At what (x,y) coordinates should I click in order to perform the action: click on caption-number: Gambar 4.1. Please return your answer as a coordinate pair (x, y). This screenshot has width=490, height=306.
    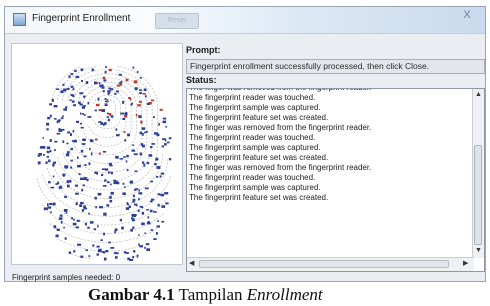
    Looking at the image, I should click on (131, 294).